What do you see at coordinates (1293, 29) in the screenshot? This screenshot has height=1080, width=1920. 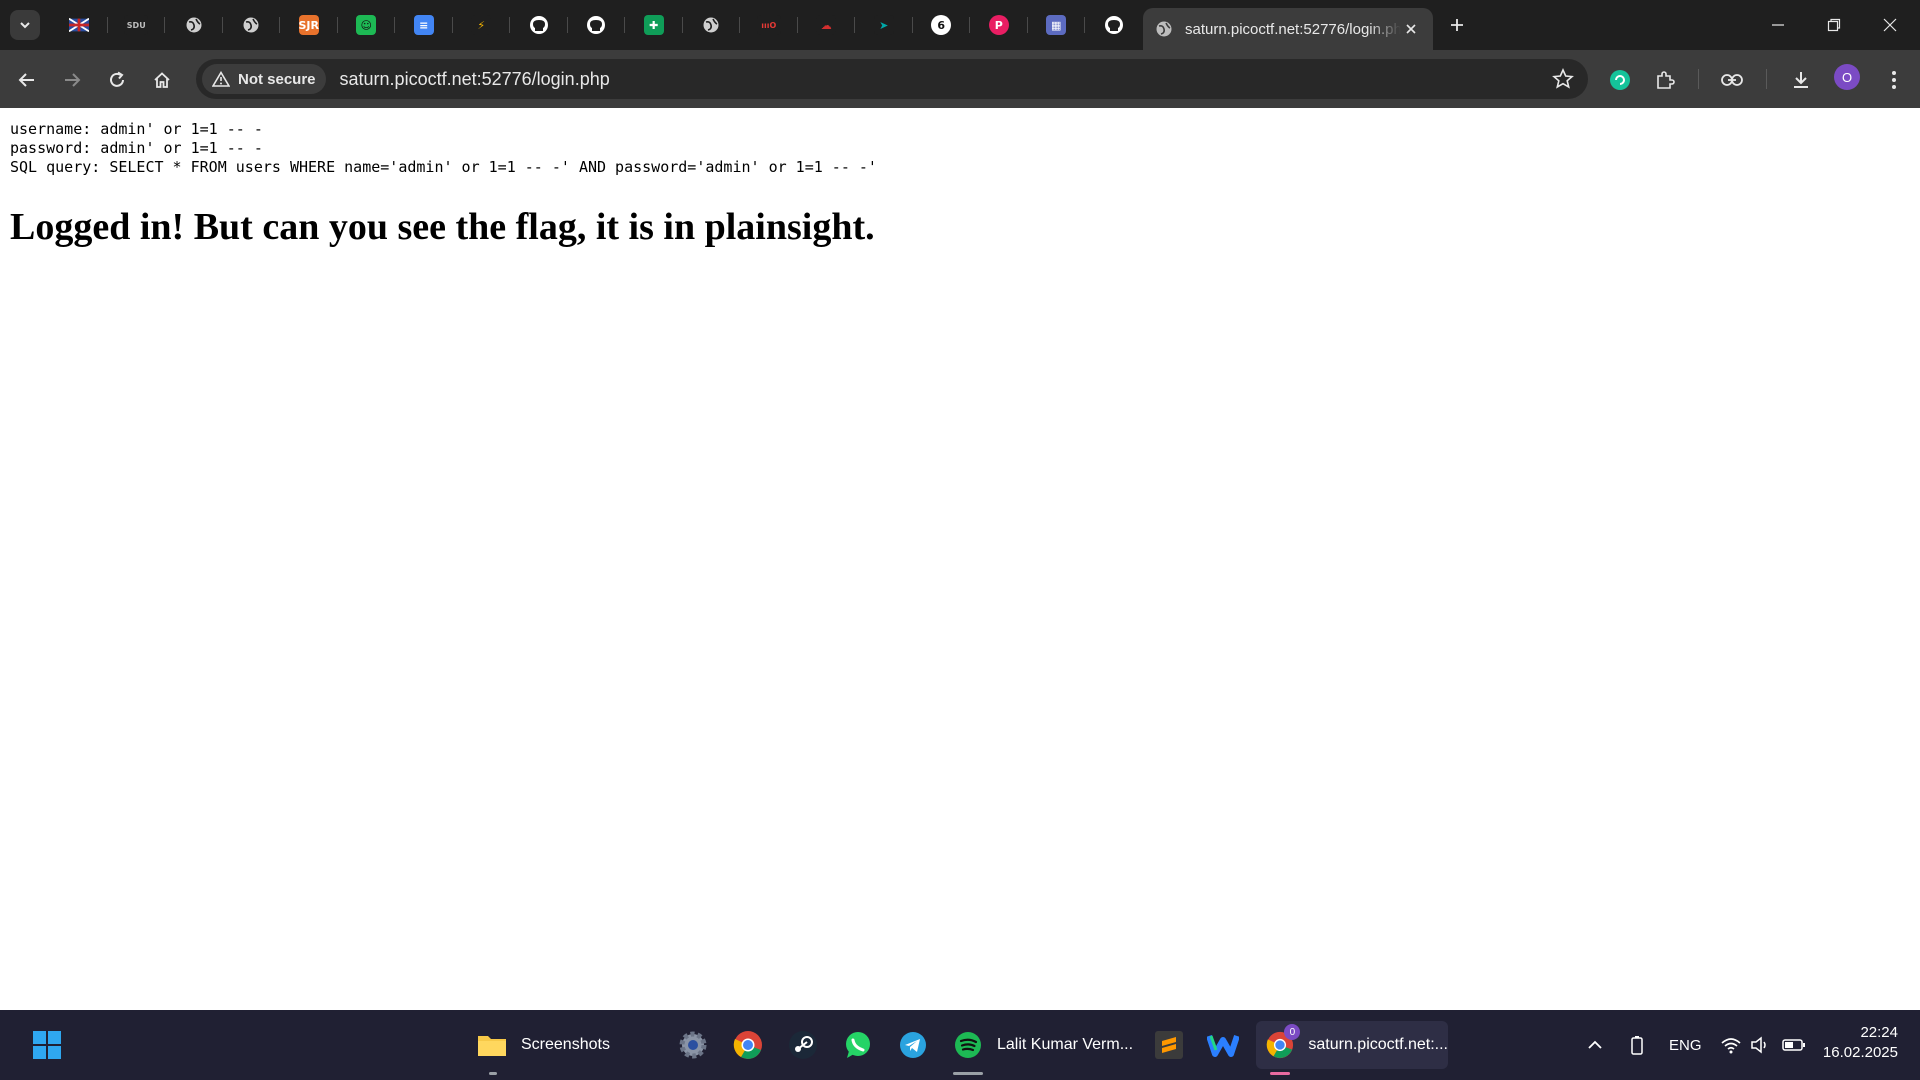 I see `active-tab-title: saturn.picoctf.net:52776/login.php` at bounding box center [1293, 29].